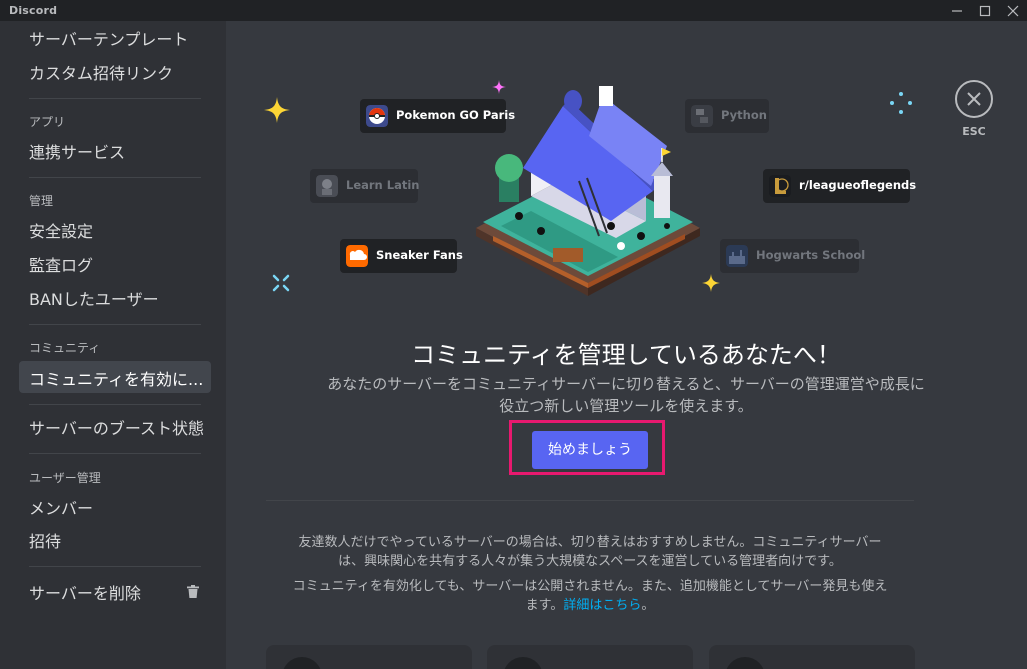  Describe the element at coordinates (101, 73) in the screenshot. I see `sidebar-item-label: カスタム招待リンク` at that location.